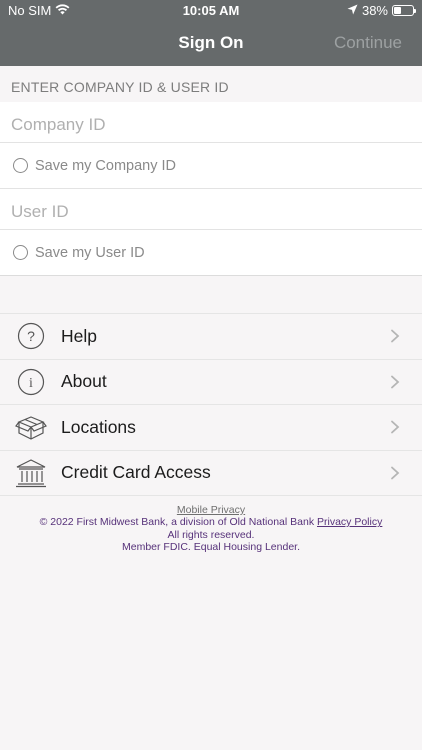 The height and width of the screenshot is (750, 422). What do you see at coordinates (211, 428) in the screenshot?
I see `menu-item-locations: Locations` at bounding box center [211, 428].